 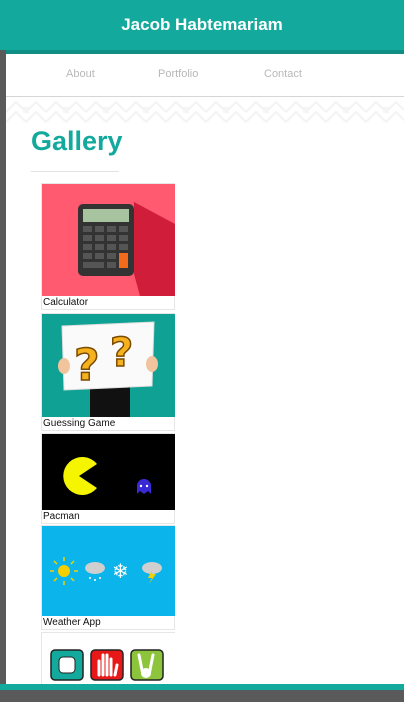 I want to click on decorative-pattern, so click(x=205, y=112).